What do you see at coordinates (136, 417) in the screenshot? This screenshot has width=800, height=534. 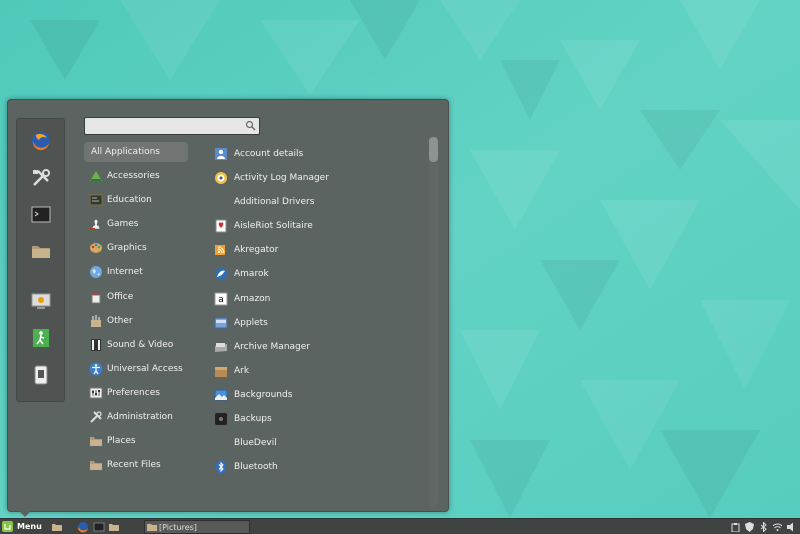 I see `category-administration: Administration` at bounding box center [136, 417].